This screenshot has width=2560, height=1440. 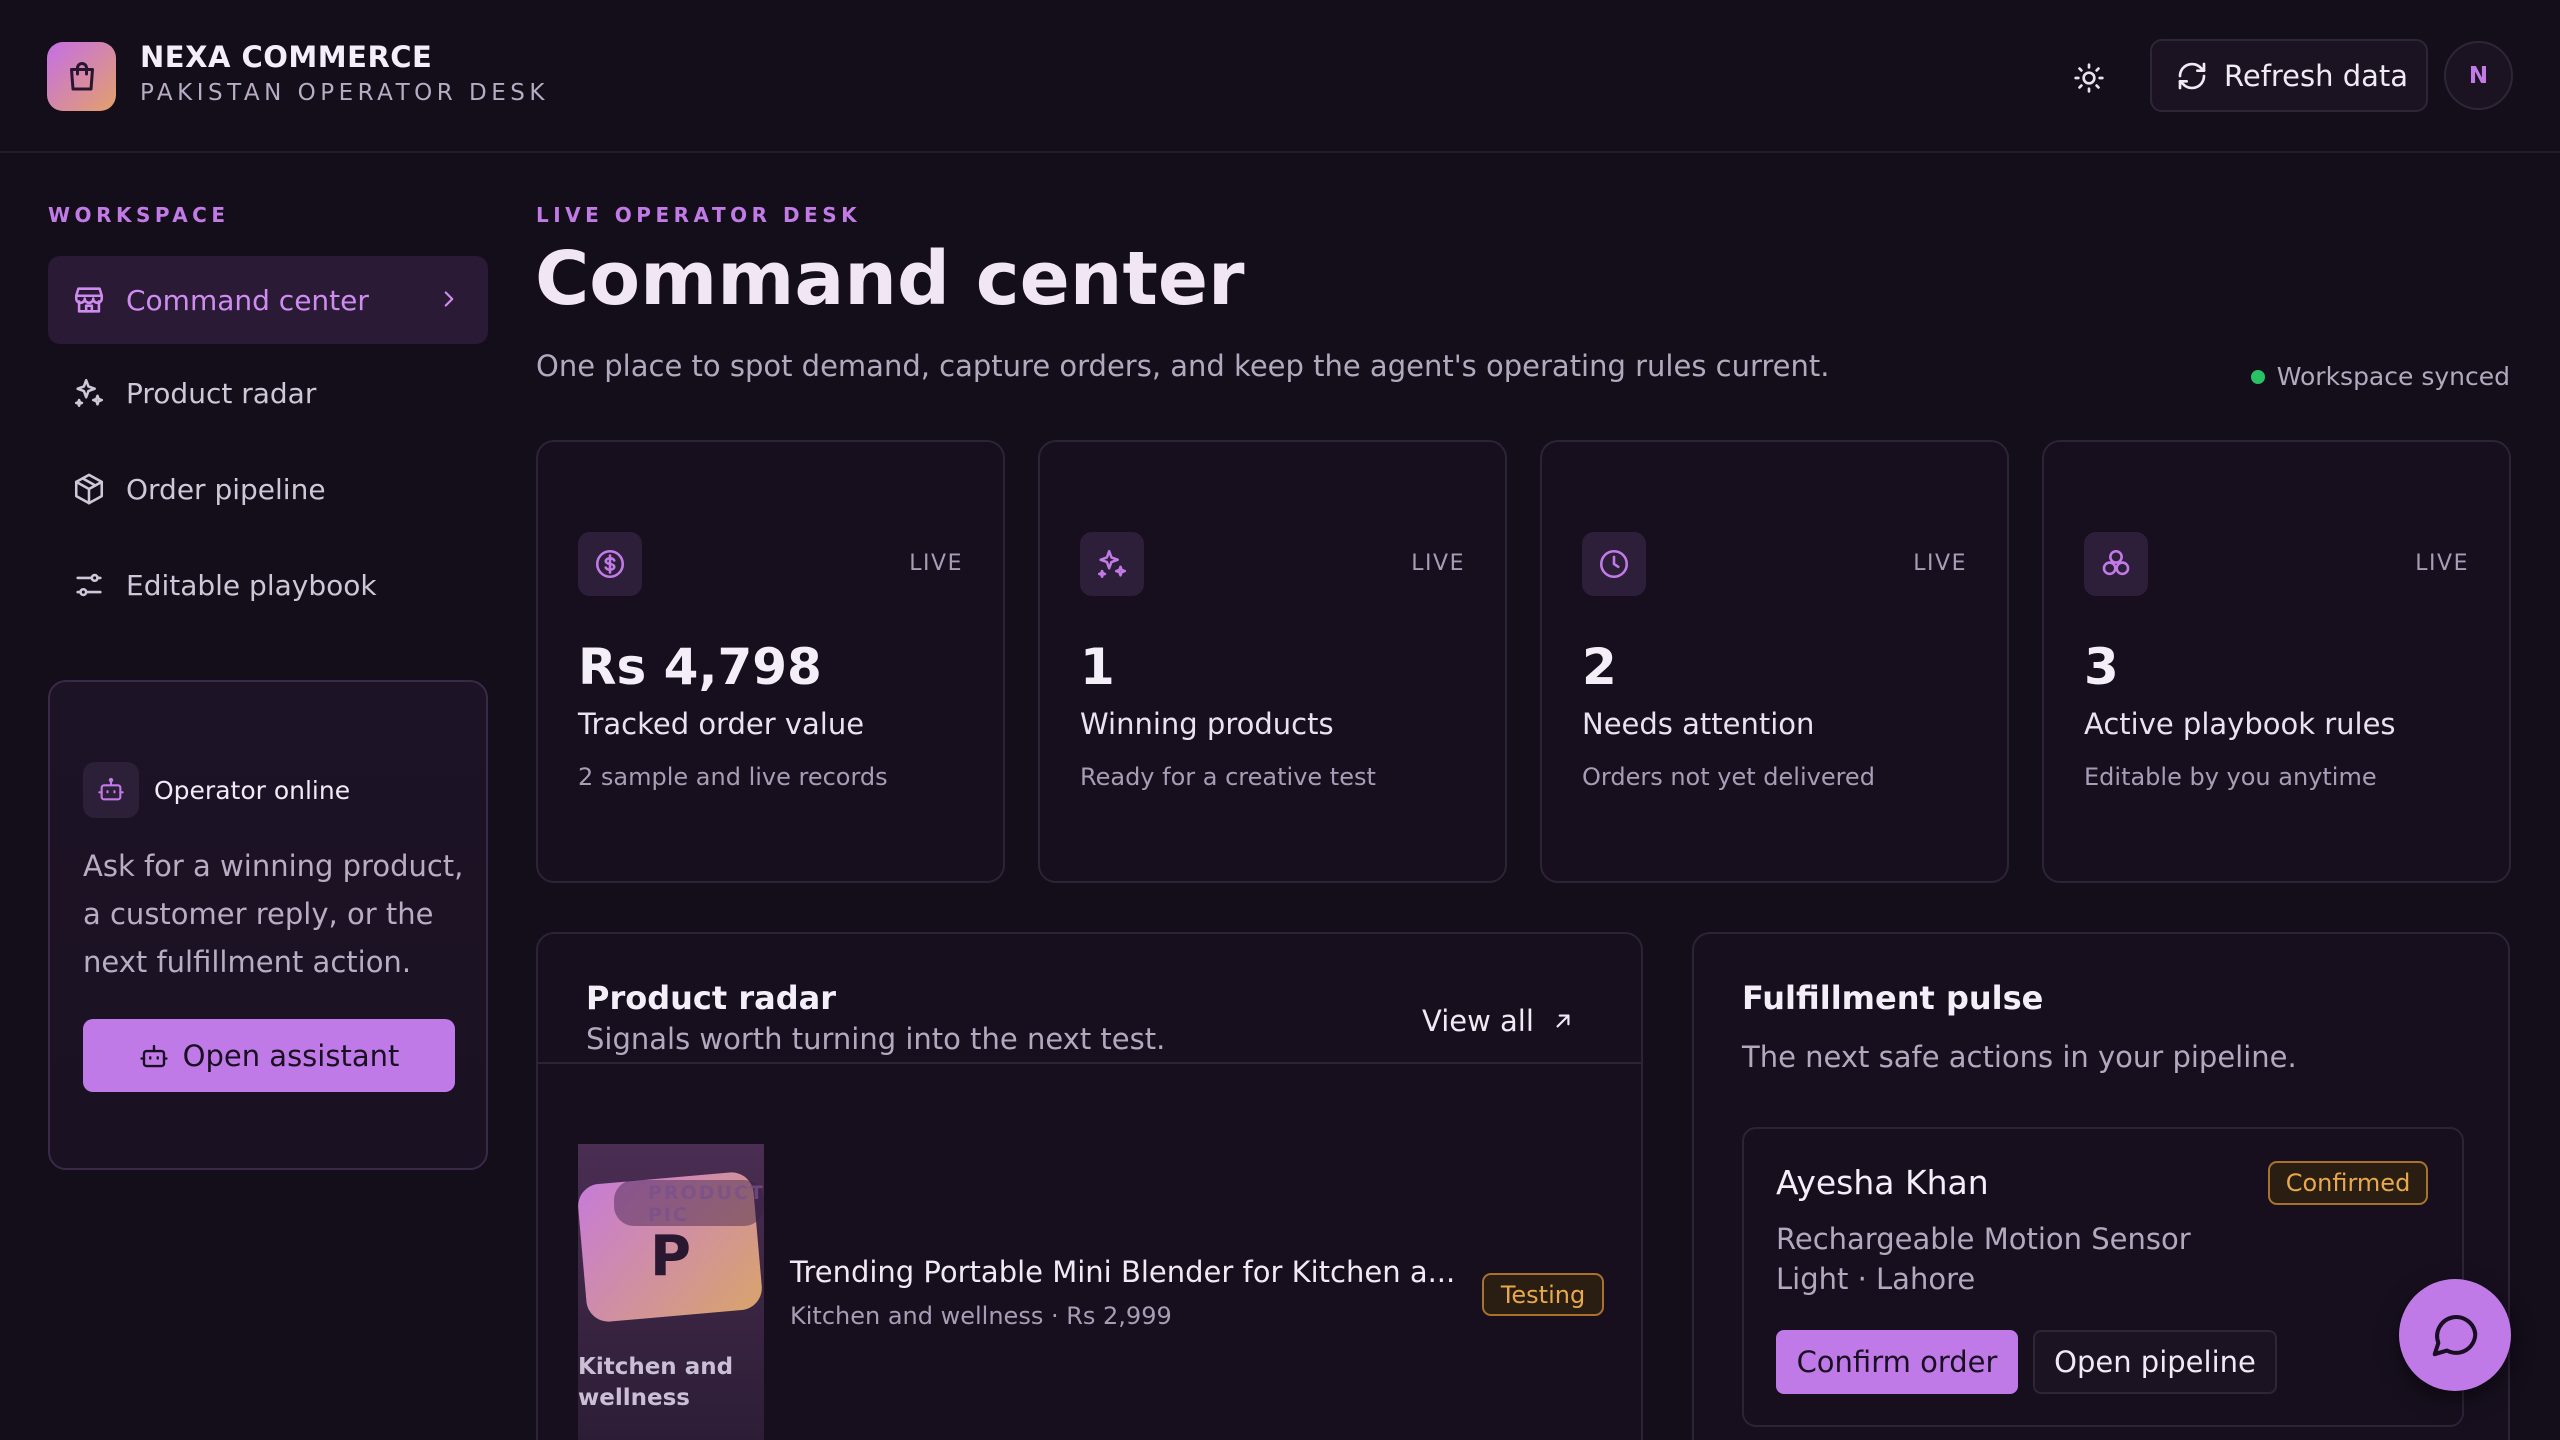 I want to click on sidebar-item-product-radar: Product radar, so click(x=268, y=393).